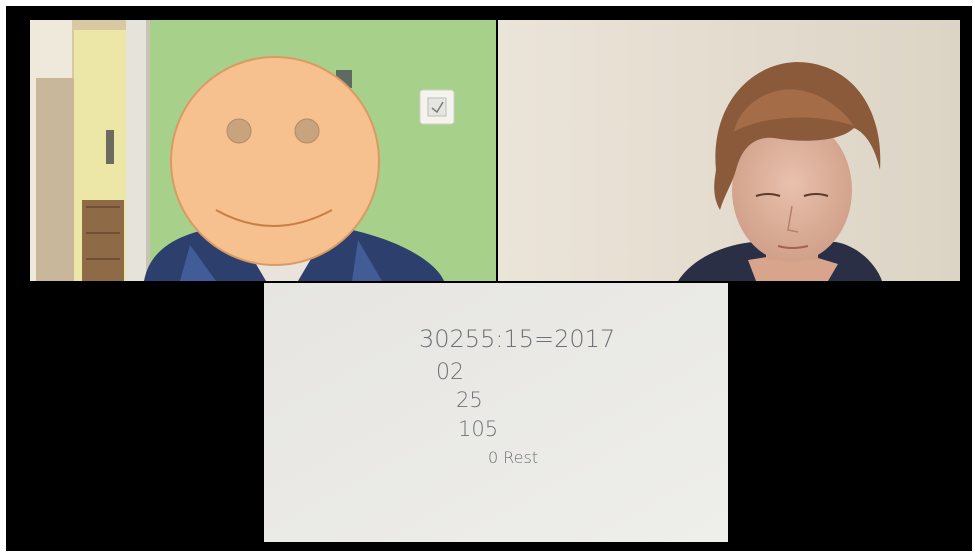  What do you see at coordinates (469, 400) in the screenshot?
I see `whiteboard-line-3: 25` at bounding box center [469, 400].